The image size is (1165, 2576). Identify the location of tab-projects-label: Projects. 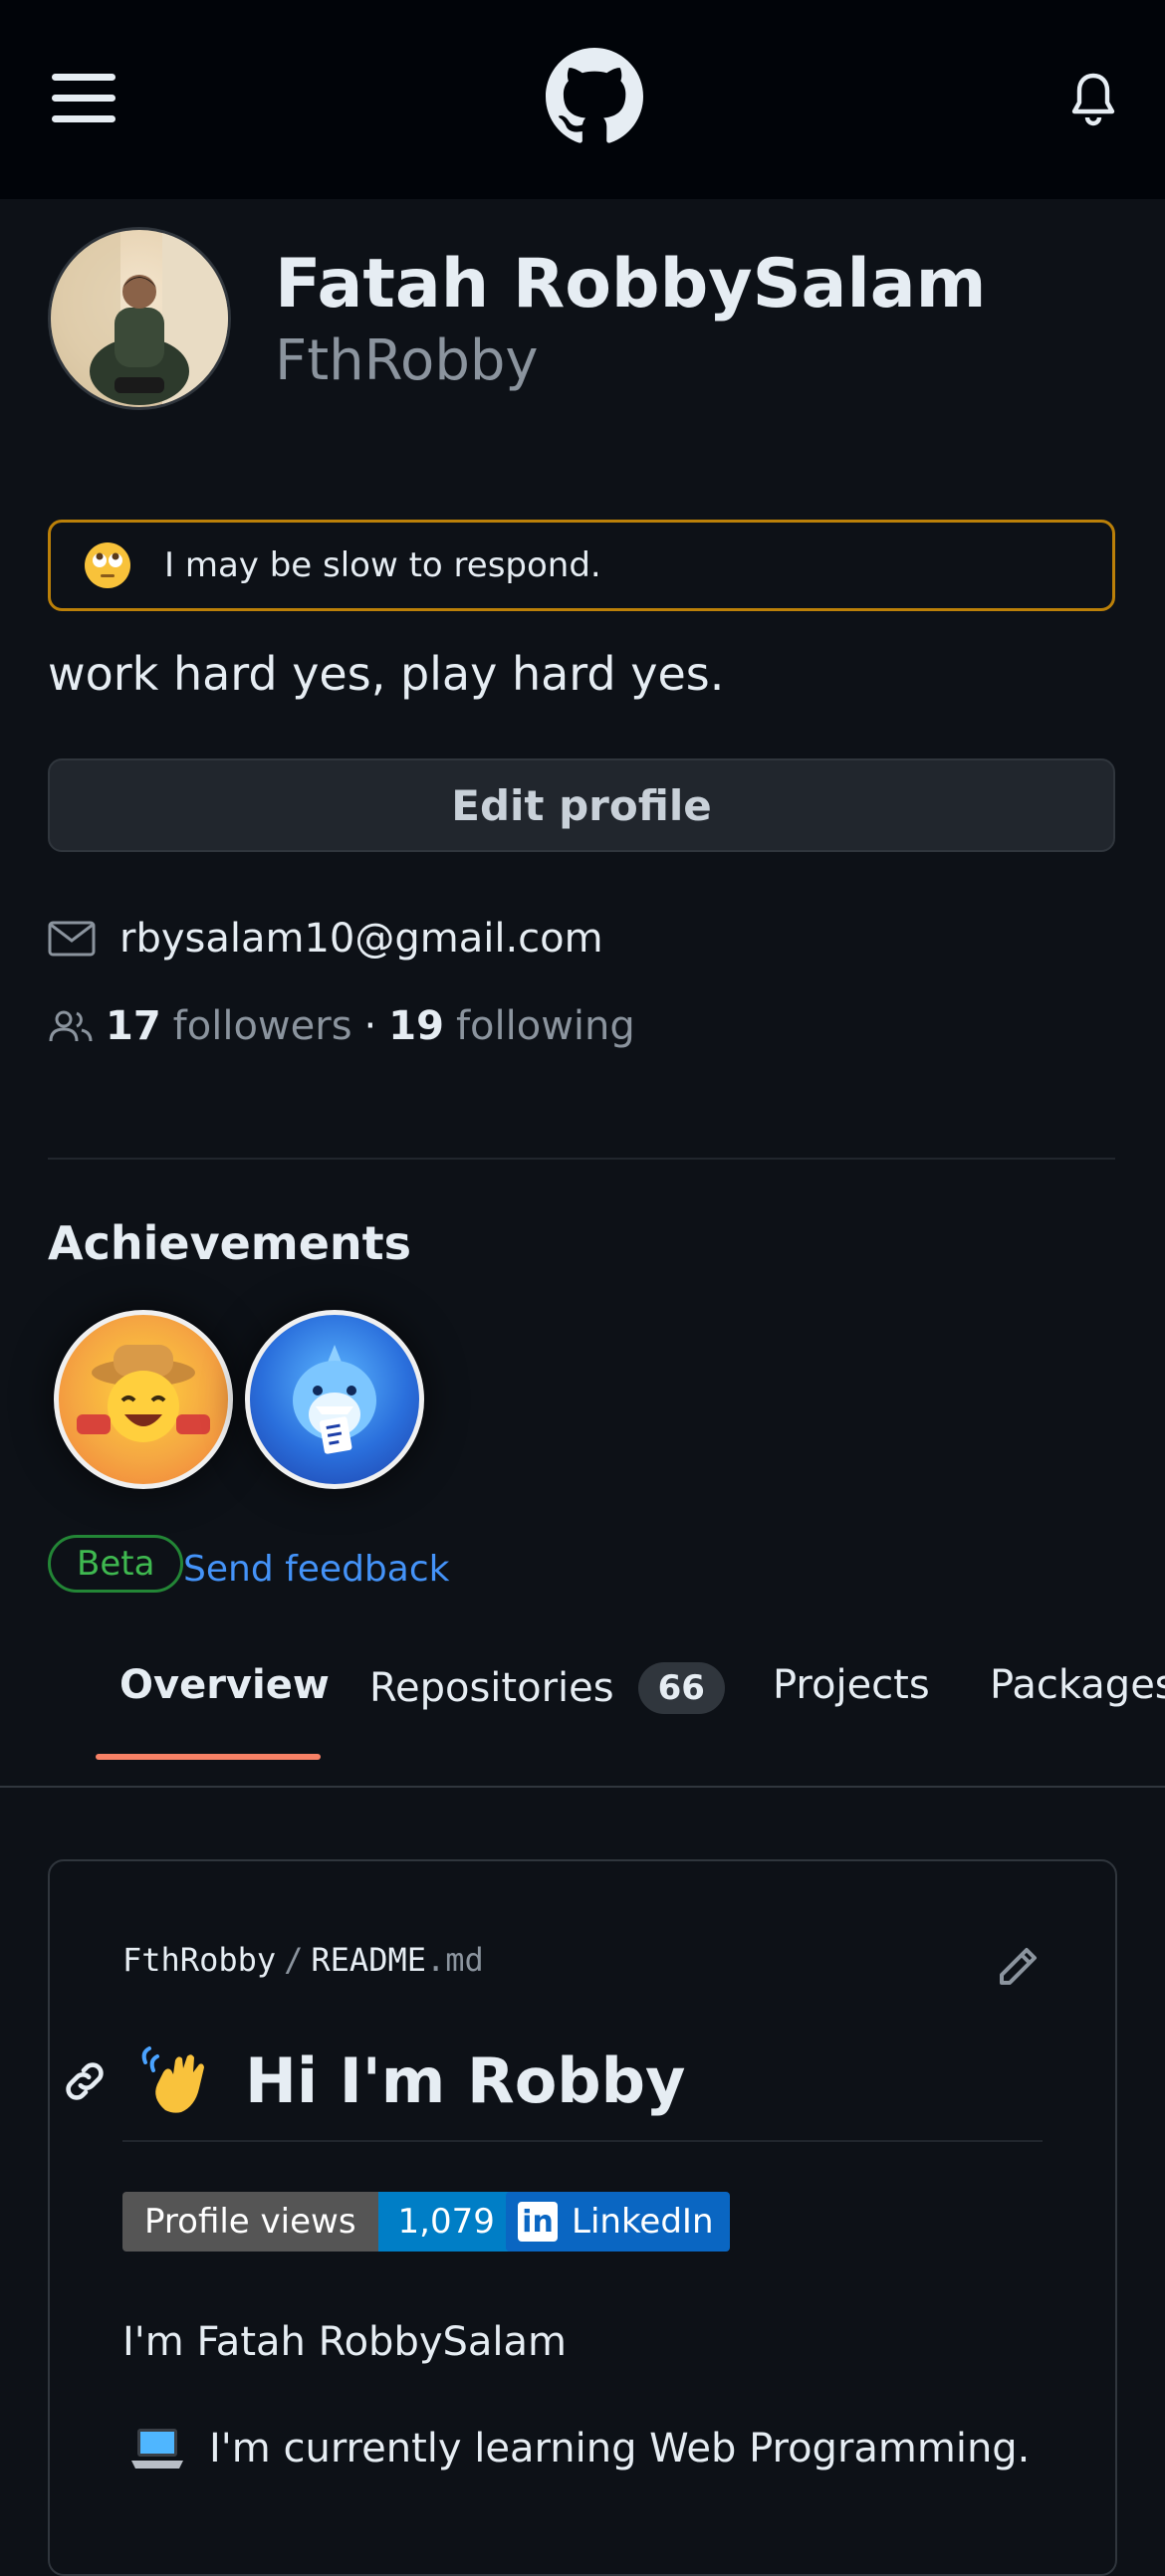
(852, 1685).